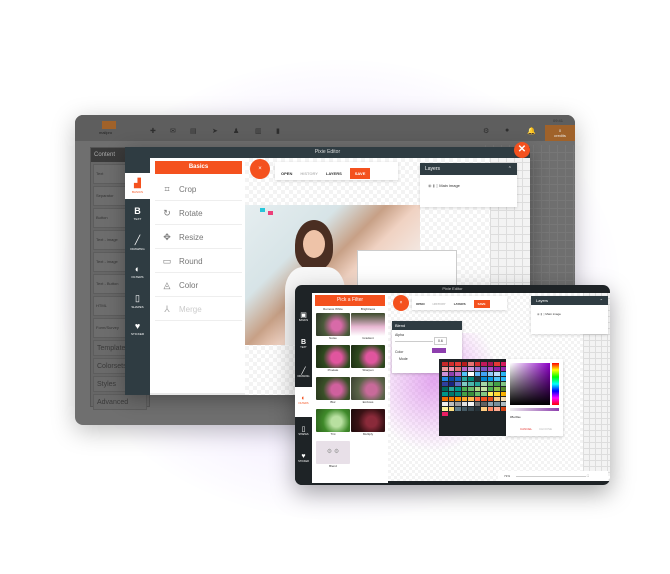 The width and height of the screenshot is (670, 574). What do you see at coordinates (460, 304) in the screenshot?
I see `layers-button: LAYERS` at bounding box center [460, 304].